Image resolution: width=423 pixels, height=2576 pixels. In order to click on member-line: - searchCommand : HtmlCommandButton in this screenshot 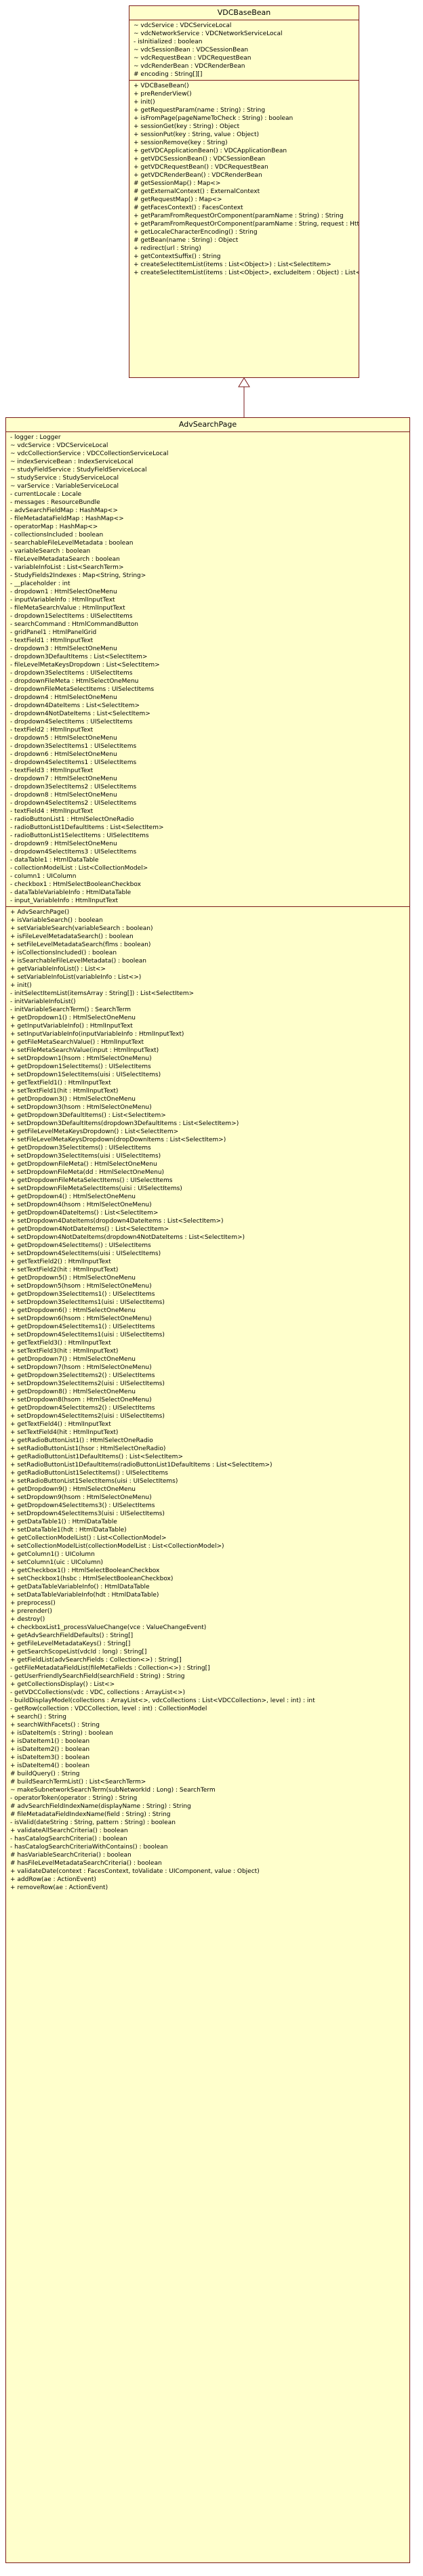, I will do `click(74, 624)`.